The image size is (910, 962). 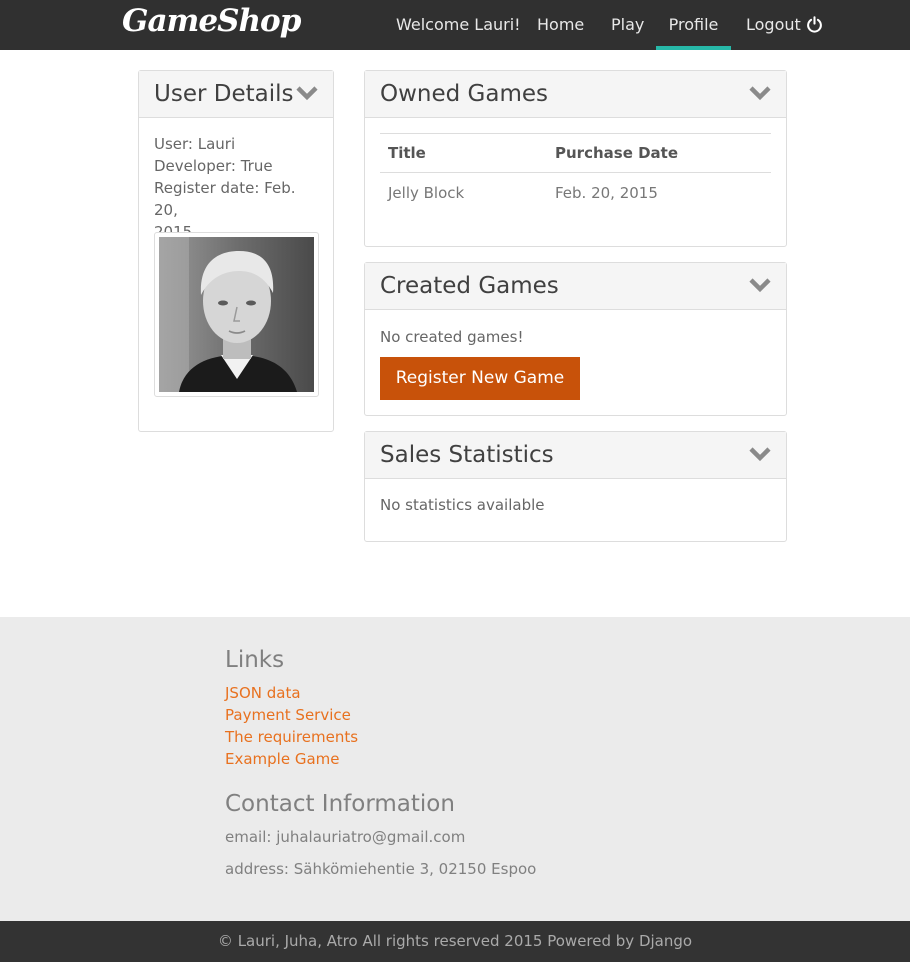 I want to click on nav-home: Home, so click(x=560, y=25).